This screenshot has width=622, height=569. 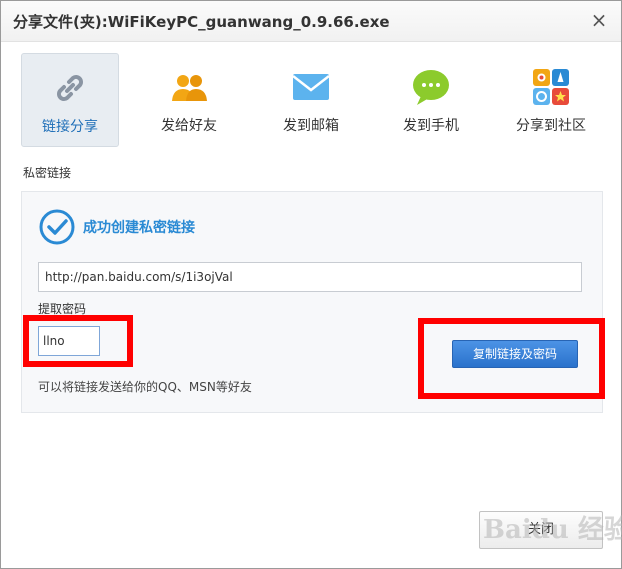 I want to click on success-check-icon, so click(x=57, y=227).